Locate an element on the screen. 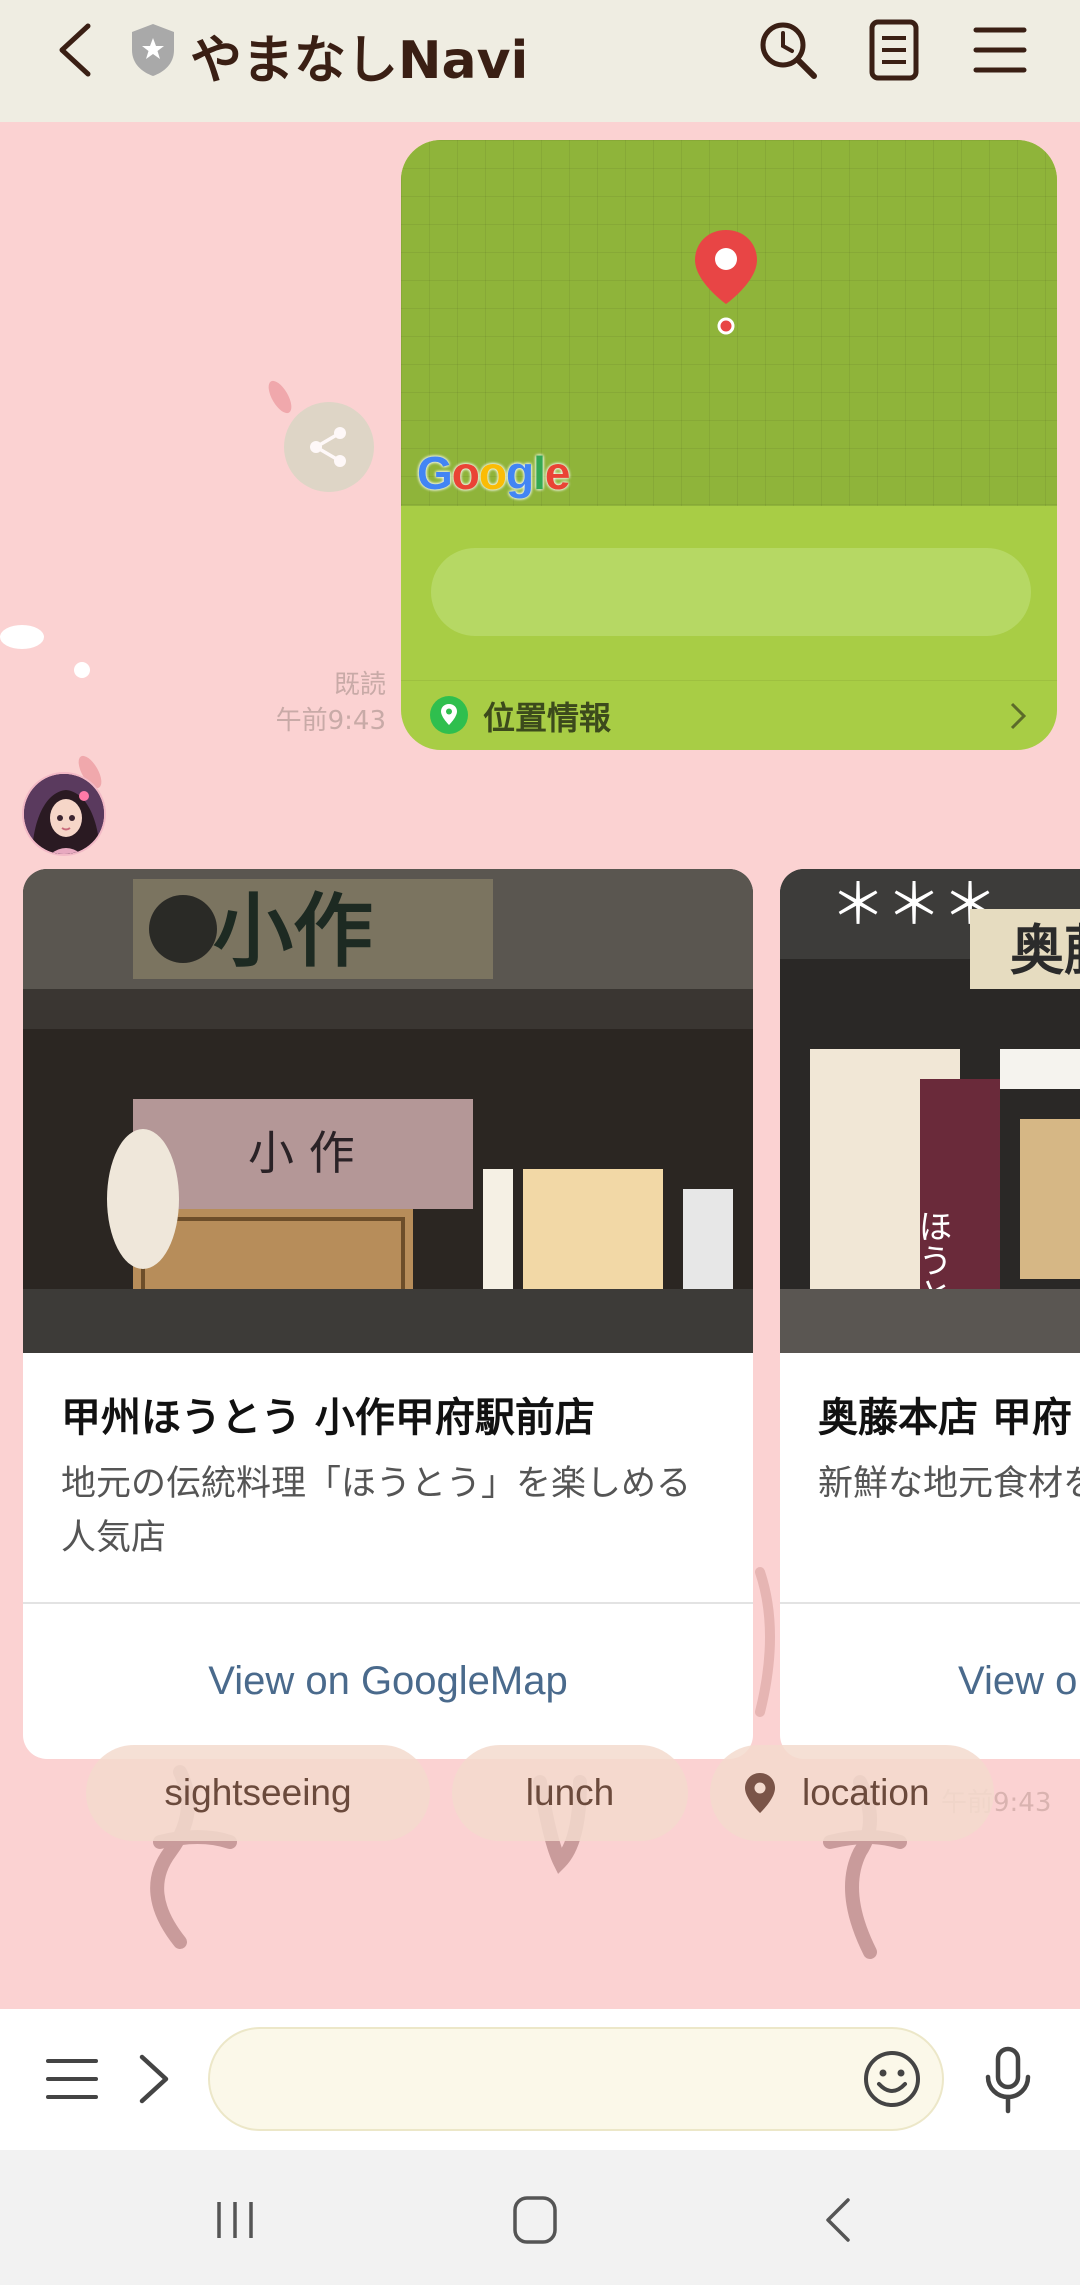 This screenshot has height=2285, width=1080. quick-reply-label: location is located at coordinates (866, 1792).